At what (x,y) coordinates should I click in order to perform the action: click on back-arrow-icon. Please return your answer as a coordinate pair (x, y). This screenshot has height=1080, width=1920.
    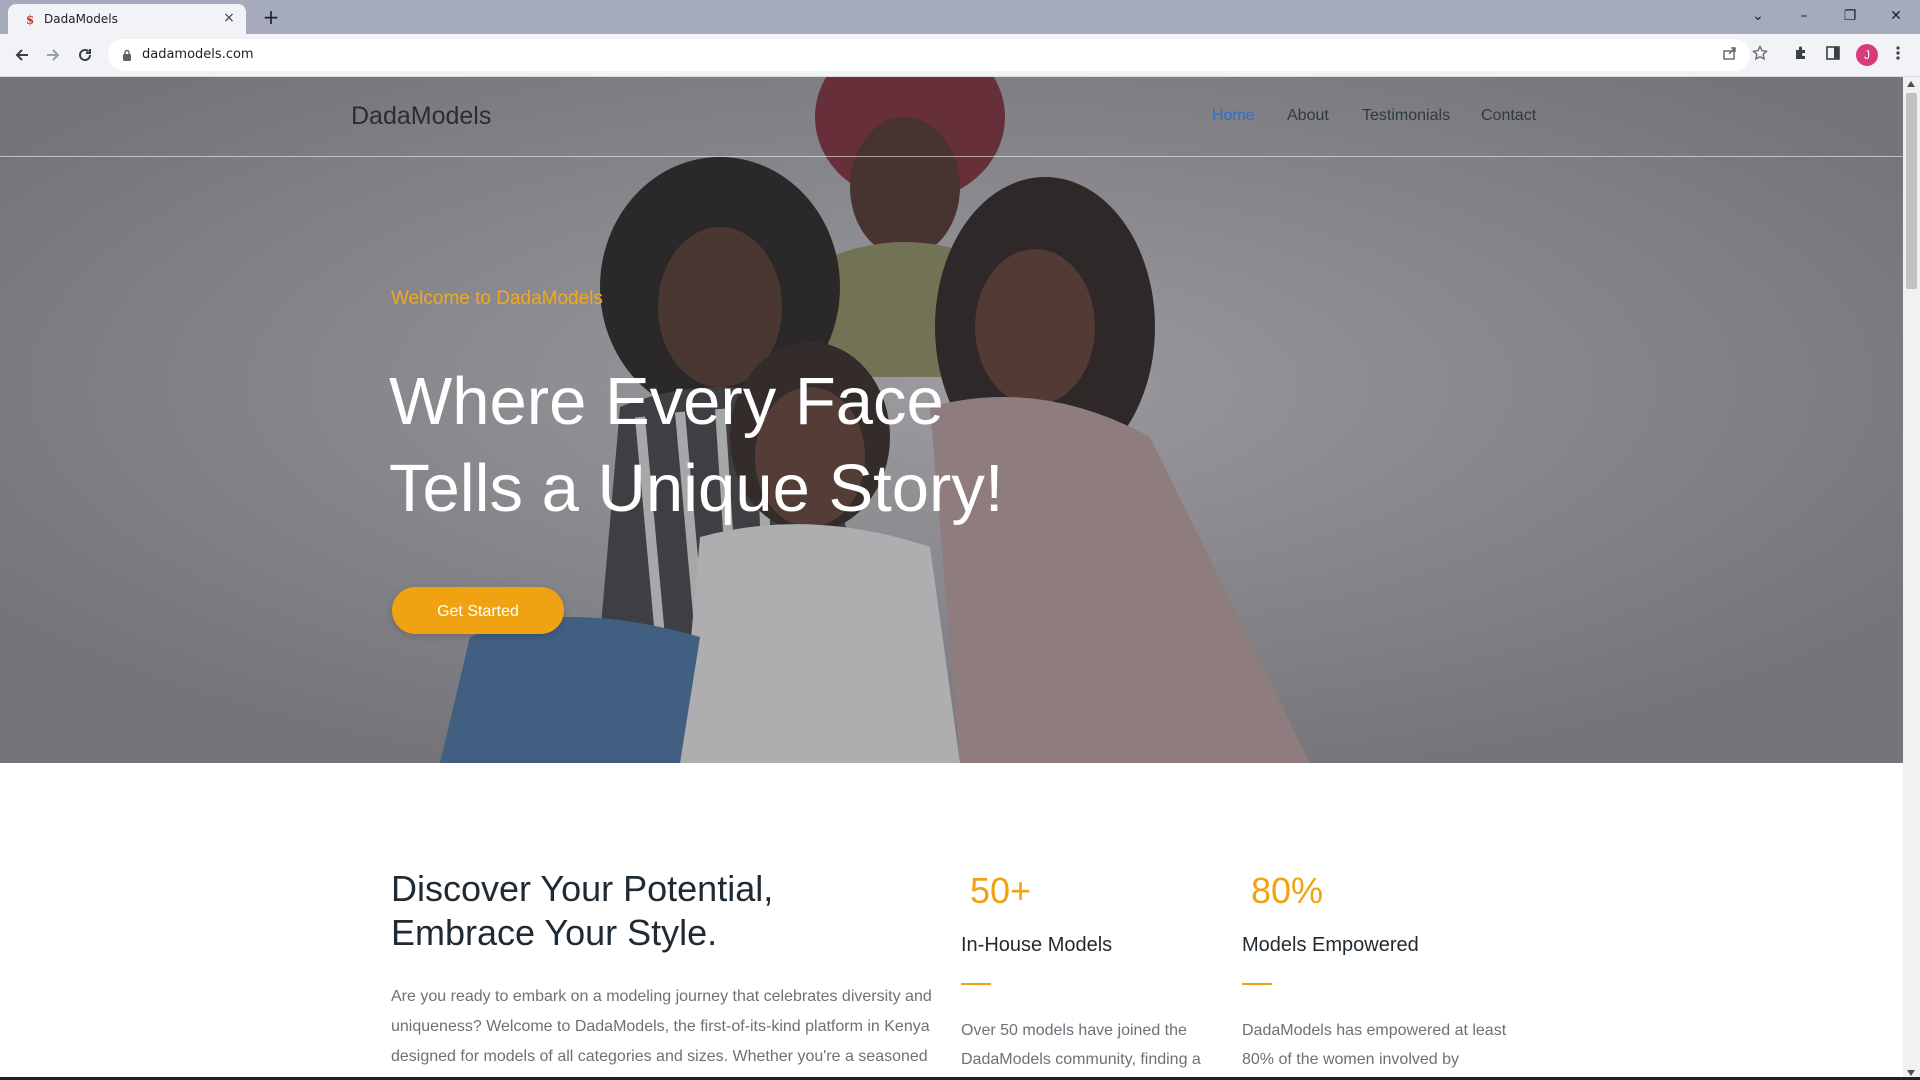
    Looking at the image, I should click on (22, 55).